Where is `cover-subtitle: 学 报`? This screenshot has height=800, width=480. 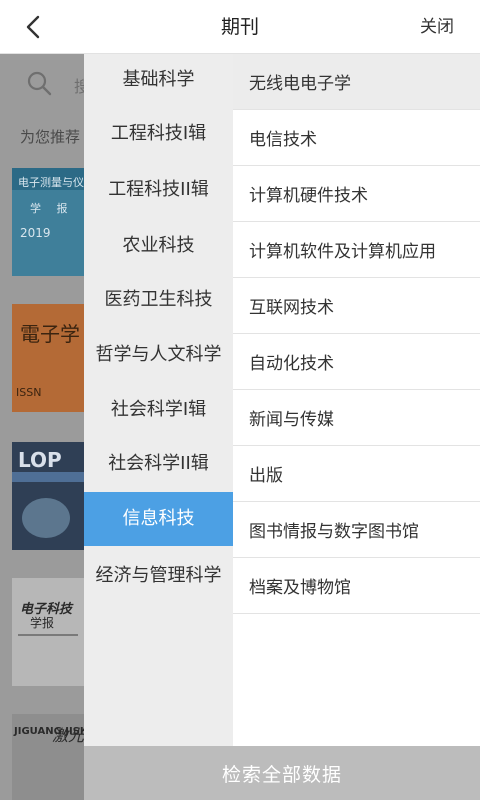 cover-subtitle: 学 报 is located at coordinates (52, 208).